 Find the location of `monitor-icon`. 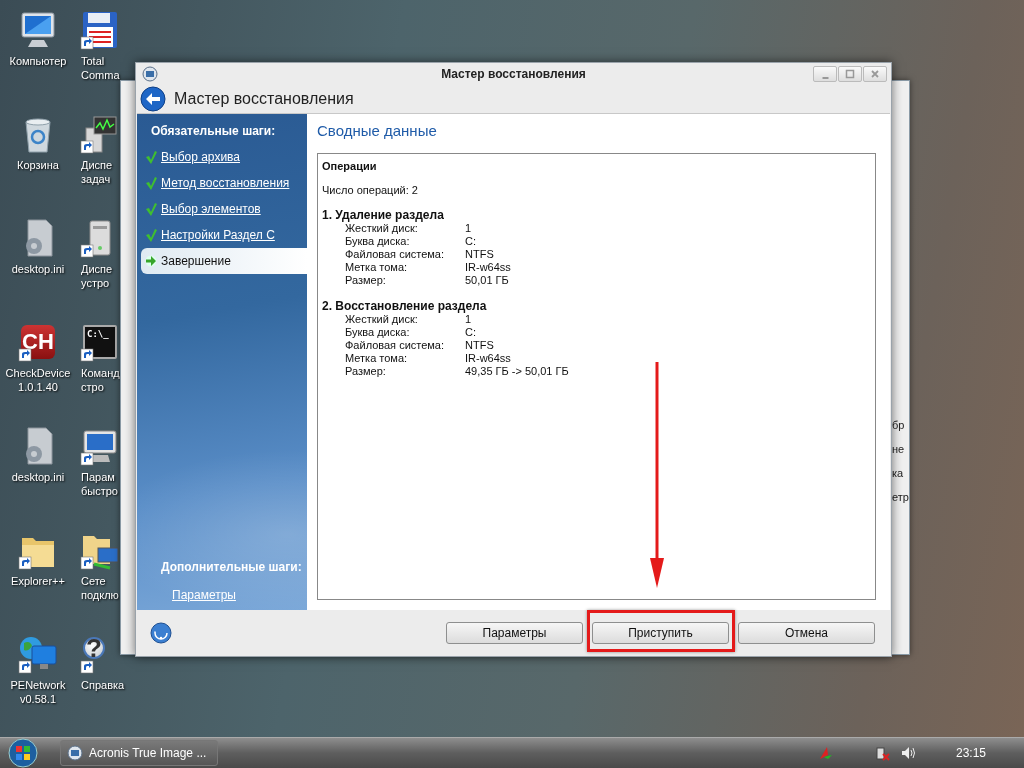

monitor-icon is located at coordinates (38, 30).